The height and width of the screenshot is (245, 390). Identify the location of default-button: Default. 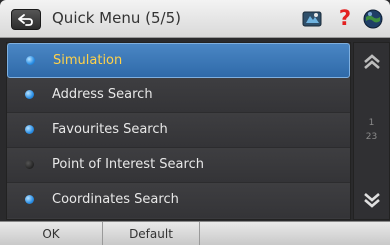
(151, 233).